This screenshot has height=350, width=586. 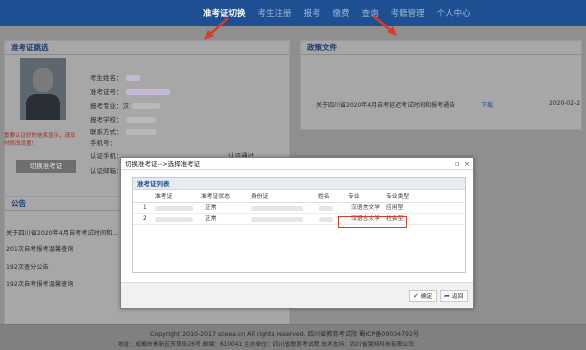 I want to click on nav-item-apply: 报考, so click(x=312, y=13).